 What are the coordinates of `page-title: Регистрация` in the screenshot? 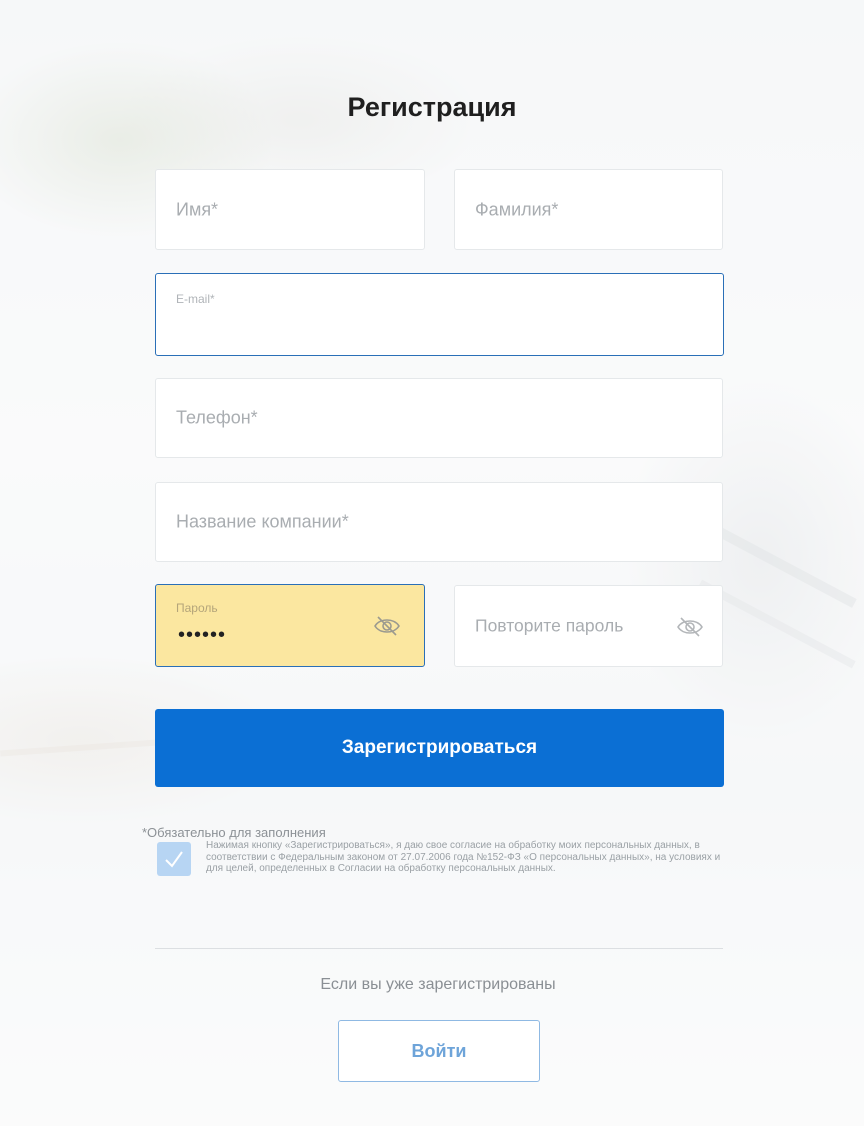 It's located at (432, 107).